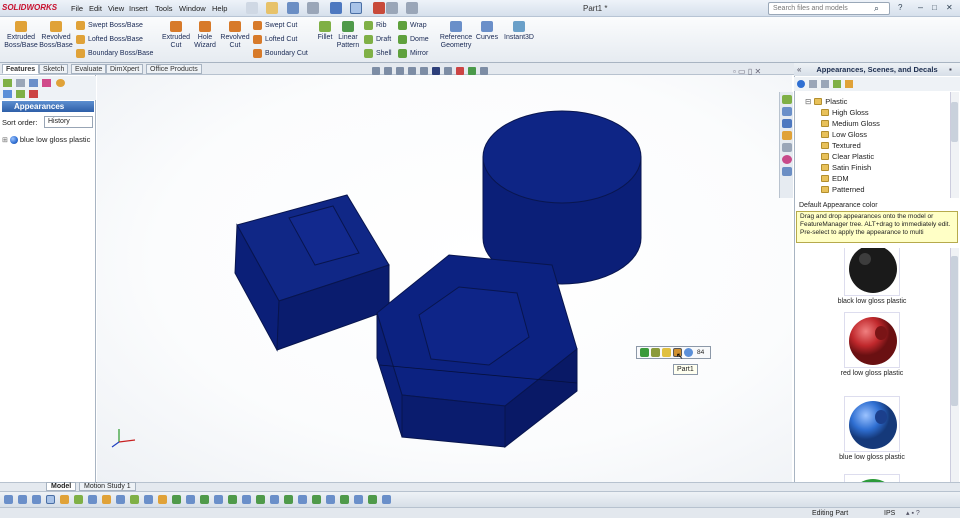 This screenshot has width=960, height=518. What do you see at coordinates (456, 35) in the screenshot?
I see `reference-geometry-button: Reference Geometry` at bounding box center [456, 35].